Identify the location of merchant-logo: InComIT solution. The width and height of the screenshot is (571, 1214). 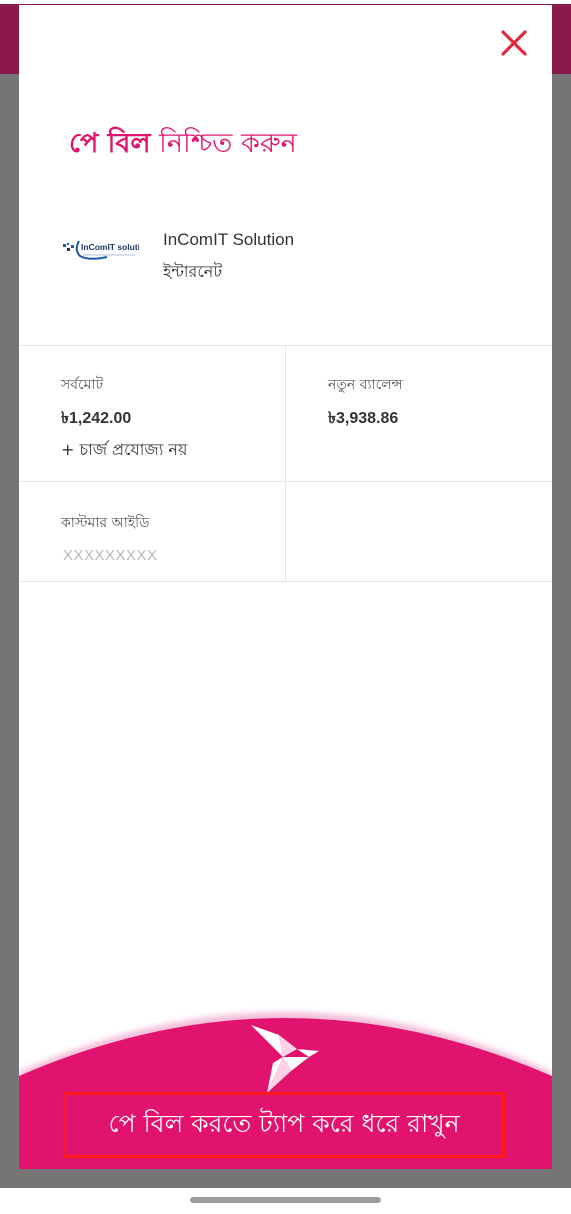
(106, 249).